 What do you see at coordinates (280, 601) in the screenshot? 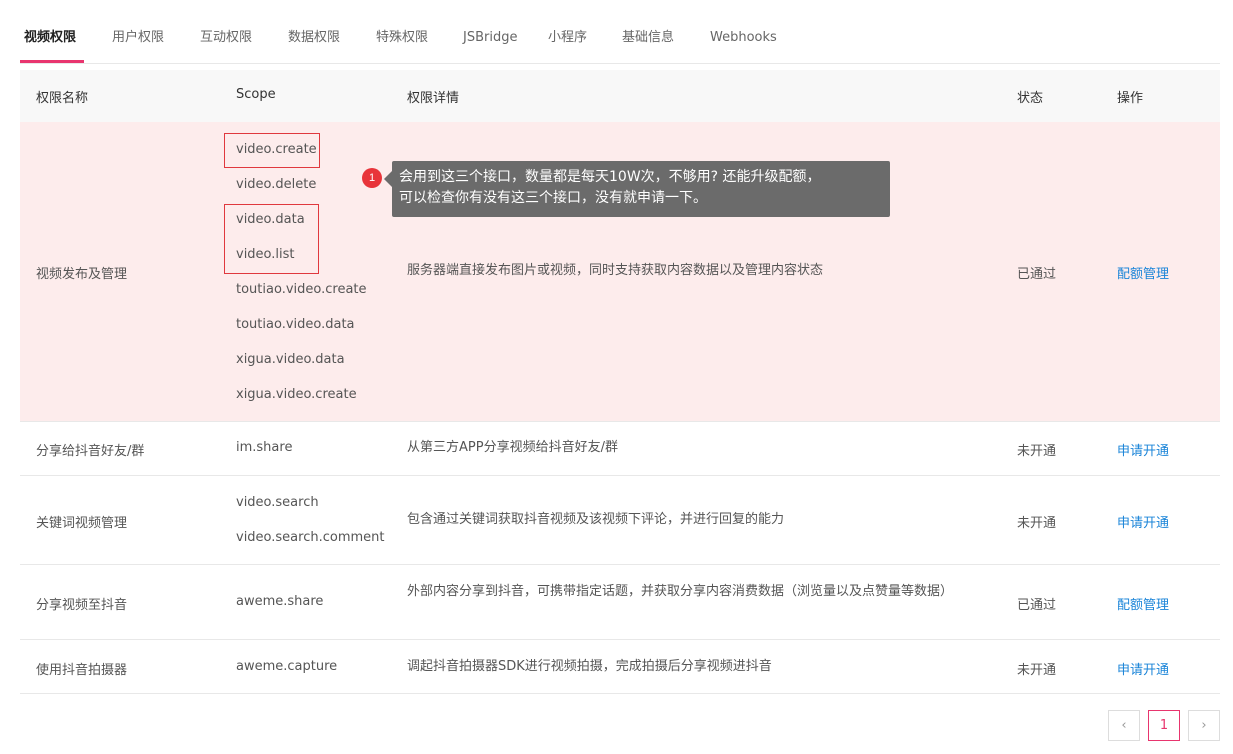
I see `scope-item: aweme.share` at bounding box center [280, 601].